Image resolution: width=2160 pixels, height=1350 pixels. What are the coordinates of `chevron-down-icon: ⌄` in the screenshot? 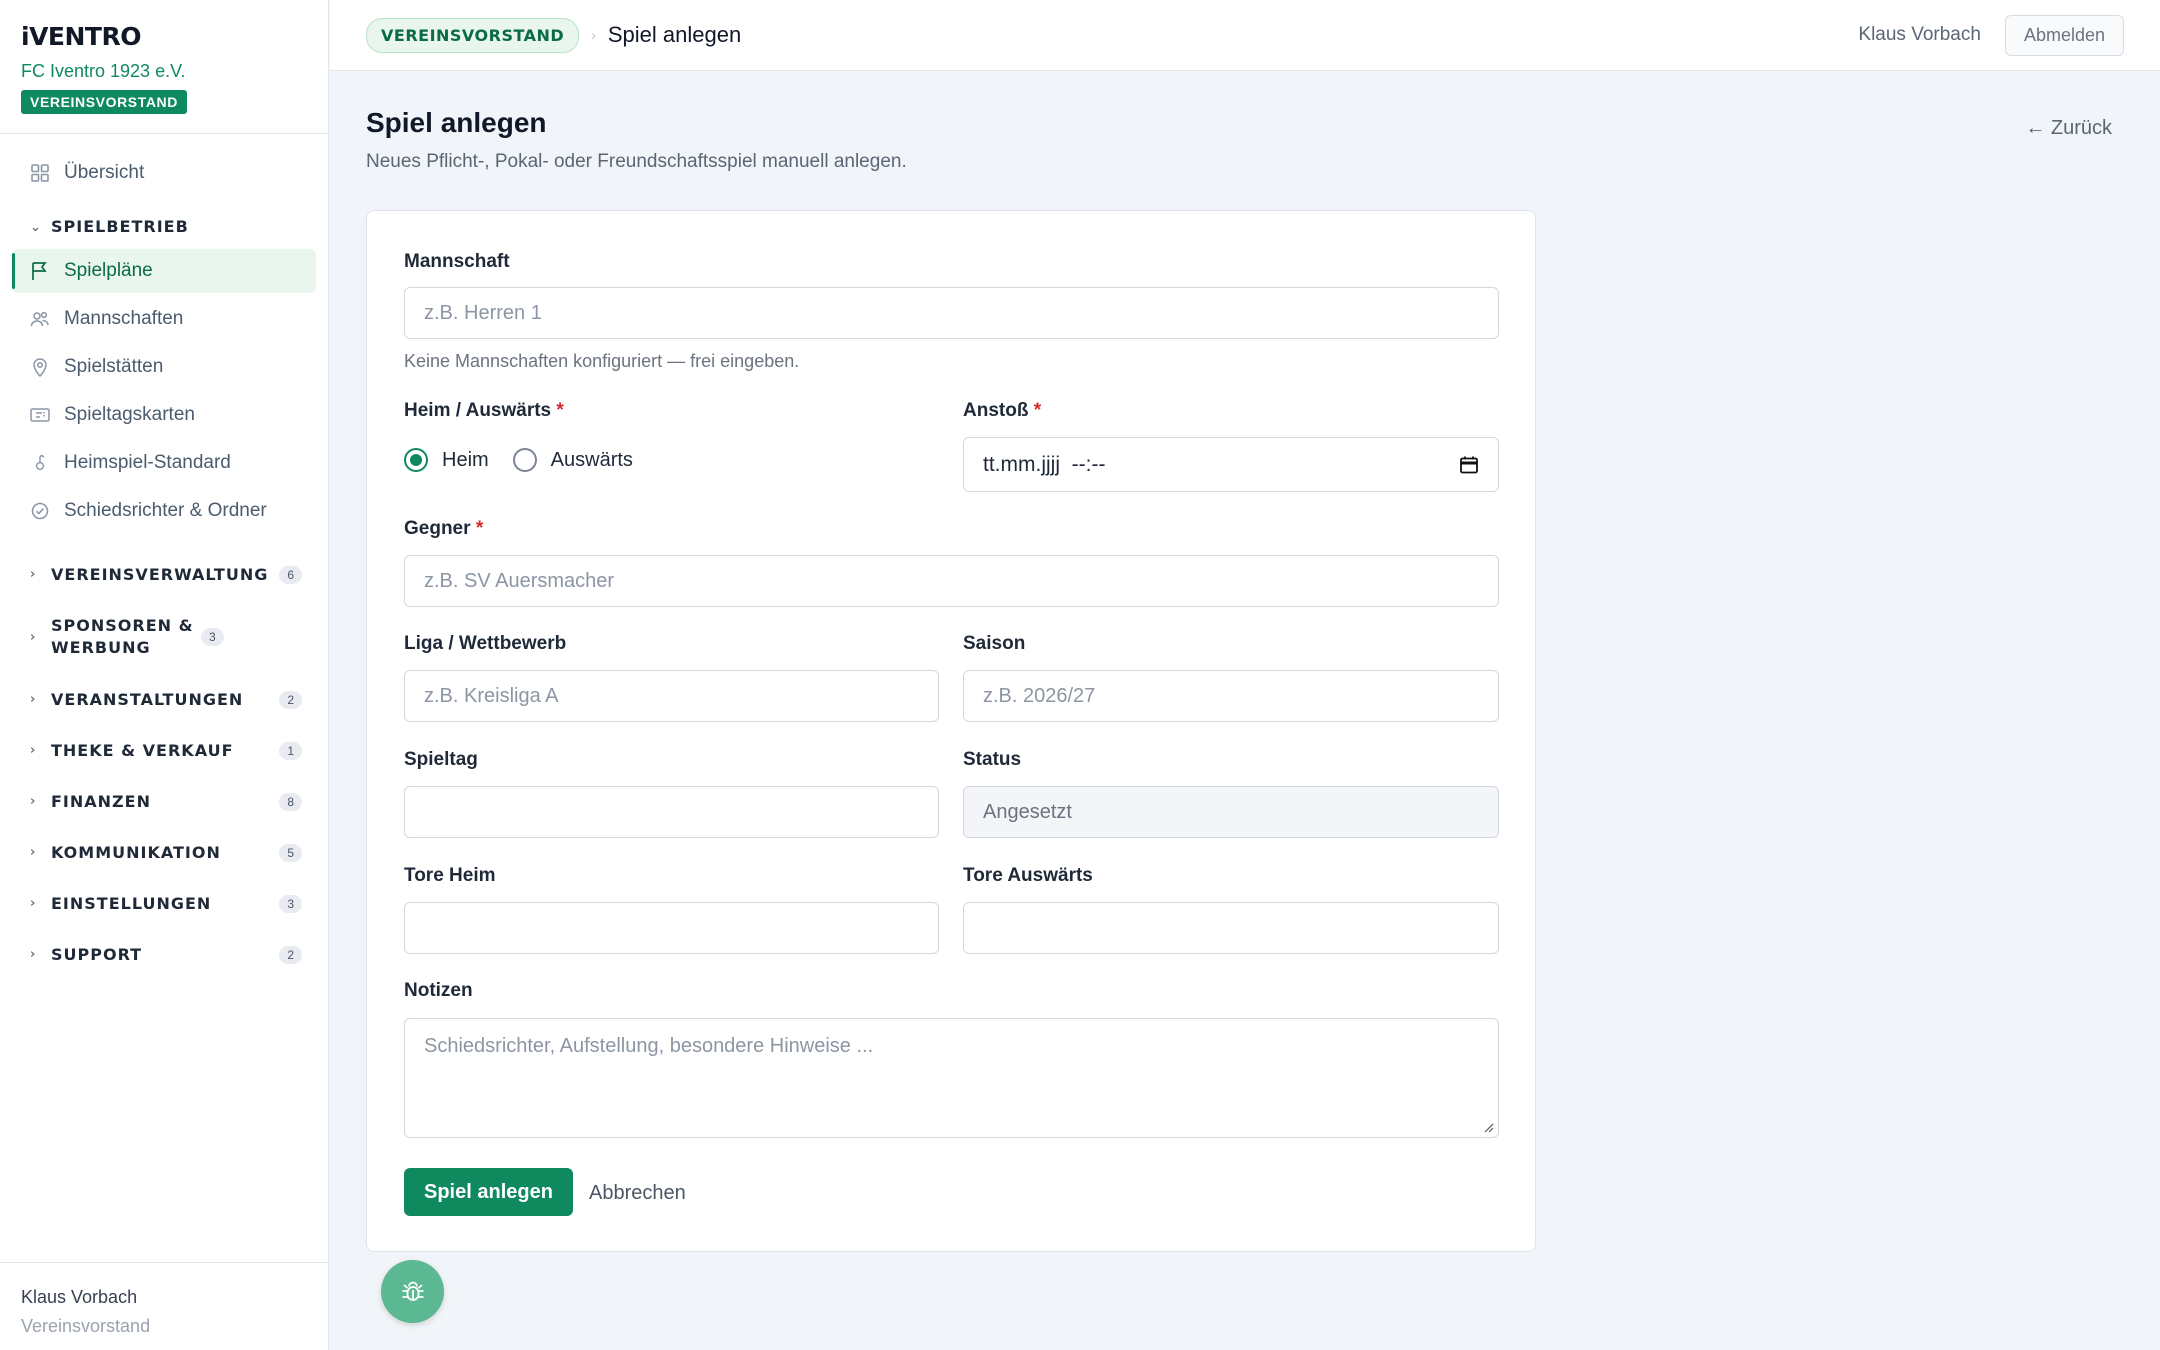 It's located at (36, 227).